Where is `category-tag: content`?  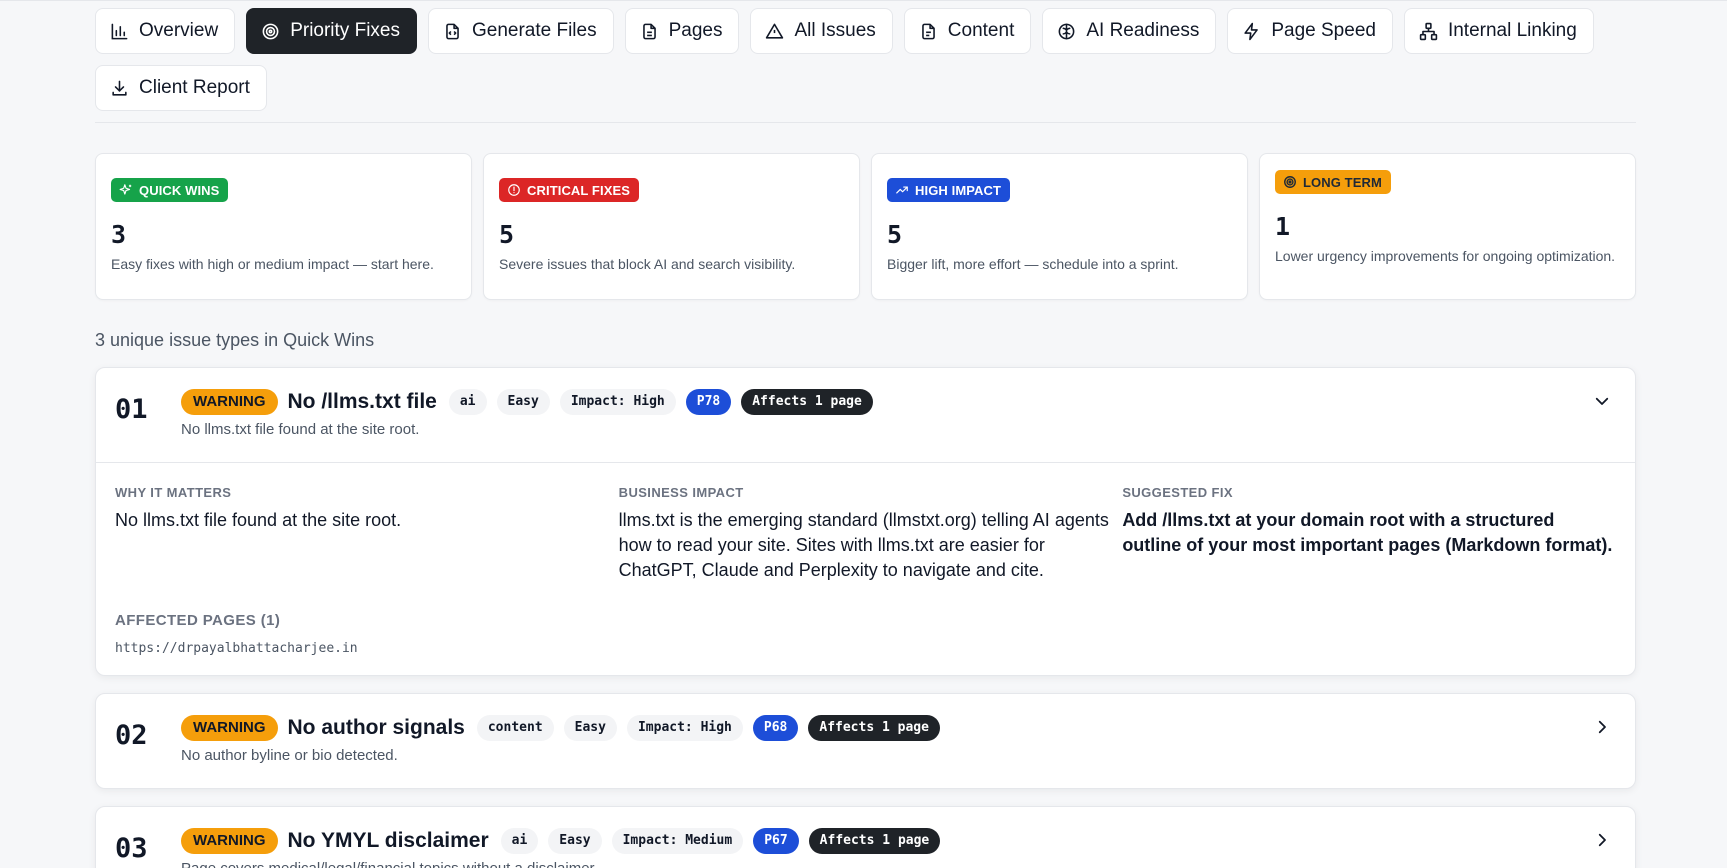
category-tag: content is located at coordinates (515, 728).